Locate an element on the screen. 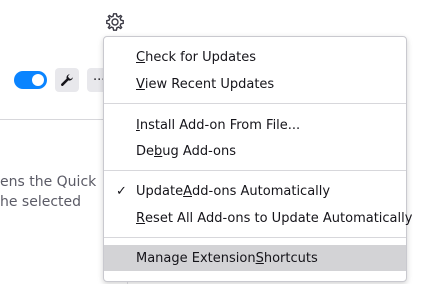 This screenshot has height=284, width=425. description-line-1: ens the Quick is located at coordinates (48, 182).